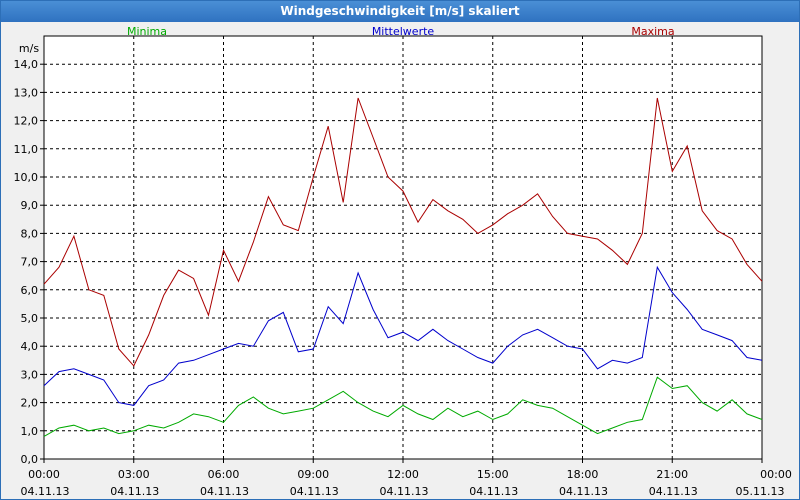  I want to click on y-tick-label: 0,0, so click(30, 459).